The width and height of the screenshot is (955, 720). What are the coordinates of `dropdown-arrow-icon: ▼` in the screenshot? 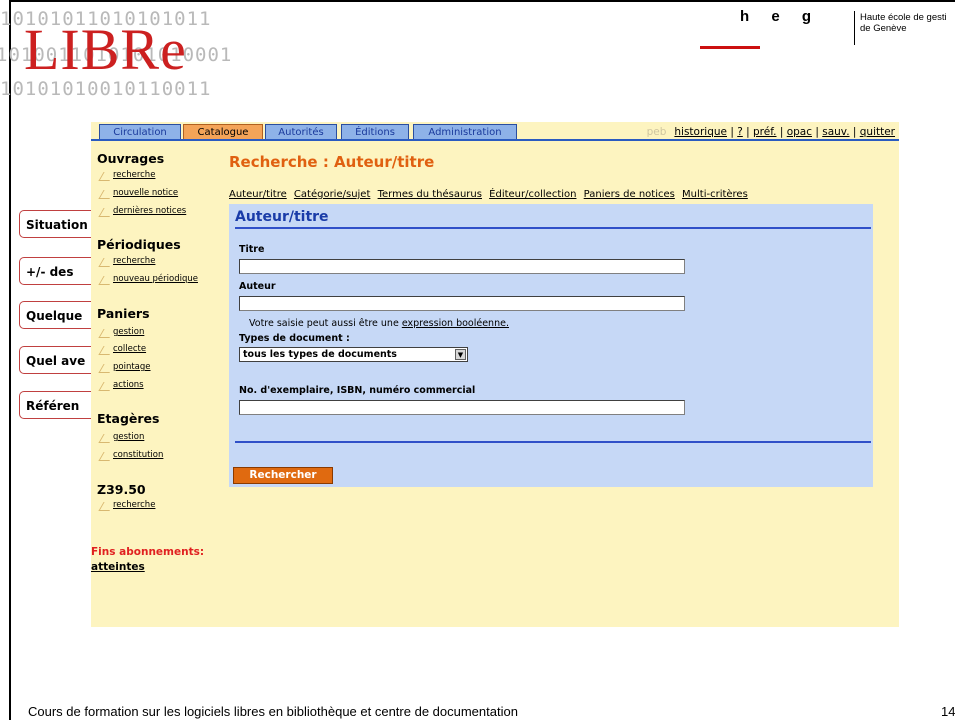 It's located at (460, 354).